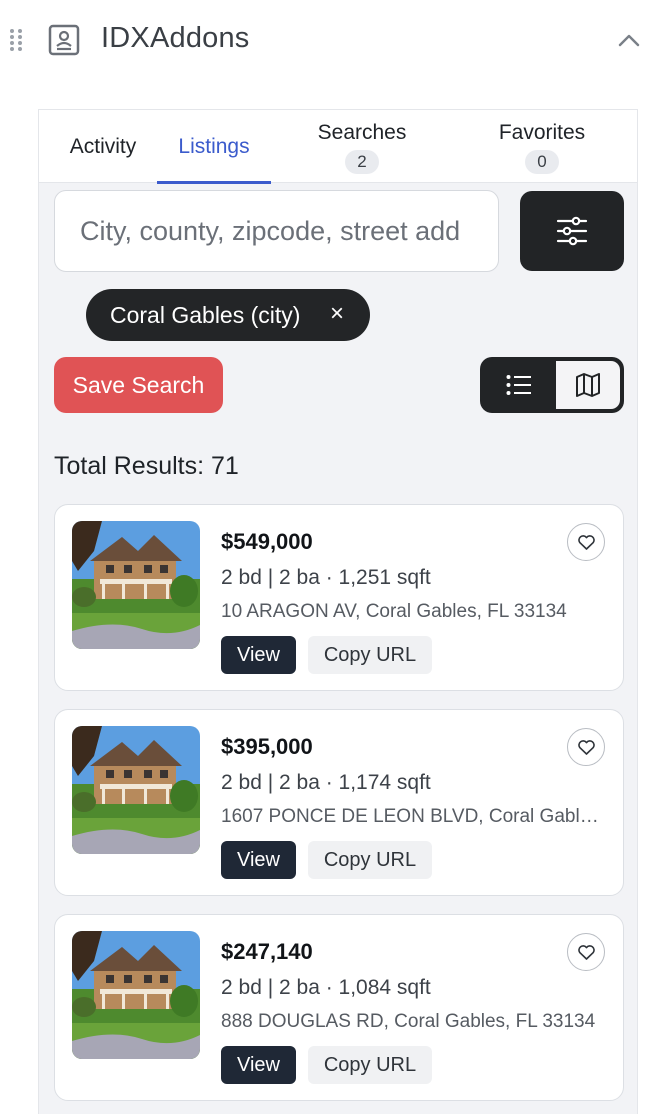 The image size is (672, 1114). Describe the element at coordinates (146, 466) in the screenshot. I see `total-results: Total Results: 71` at that location.